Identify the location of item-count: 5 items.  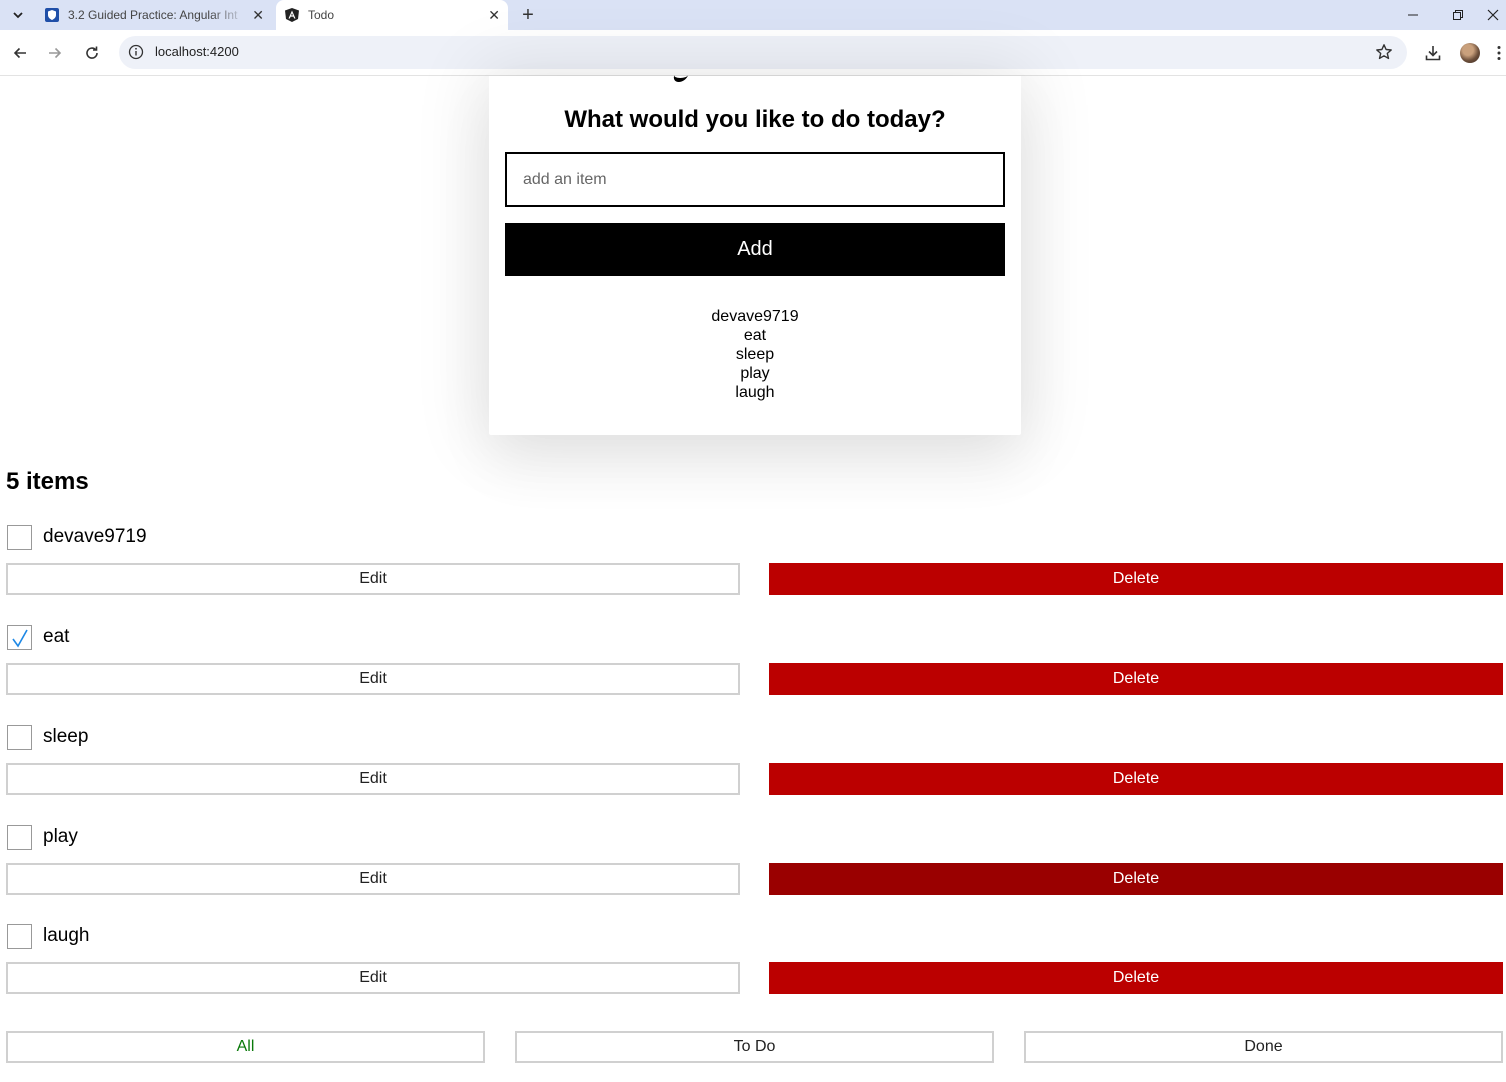
(47, 481).